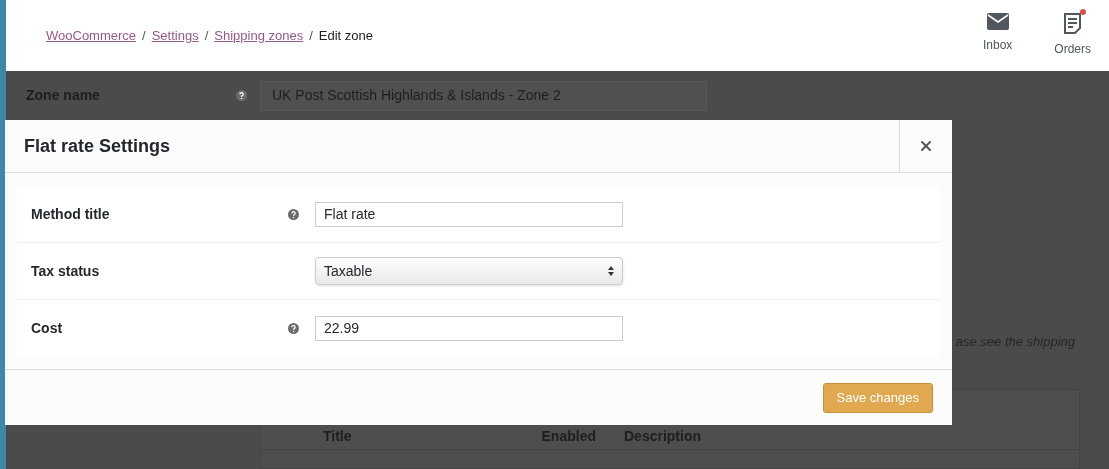  I want to click on header-action-button: Inbox, so click(997, 35).